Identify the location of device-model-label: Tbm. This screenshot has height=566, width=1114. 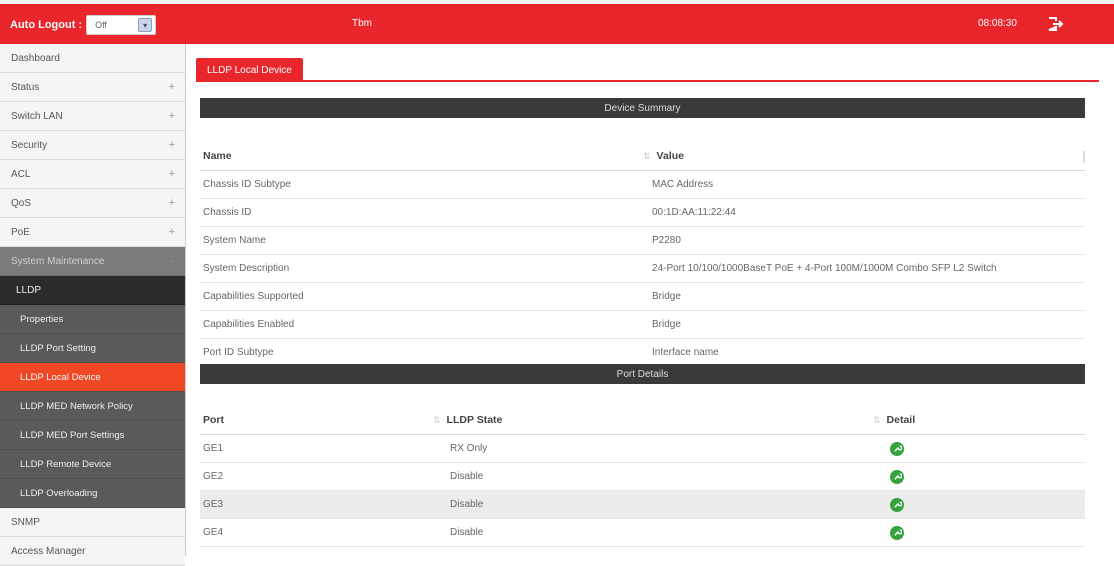
(362, 23).